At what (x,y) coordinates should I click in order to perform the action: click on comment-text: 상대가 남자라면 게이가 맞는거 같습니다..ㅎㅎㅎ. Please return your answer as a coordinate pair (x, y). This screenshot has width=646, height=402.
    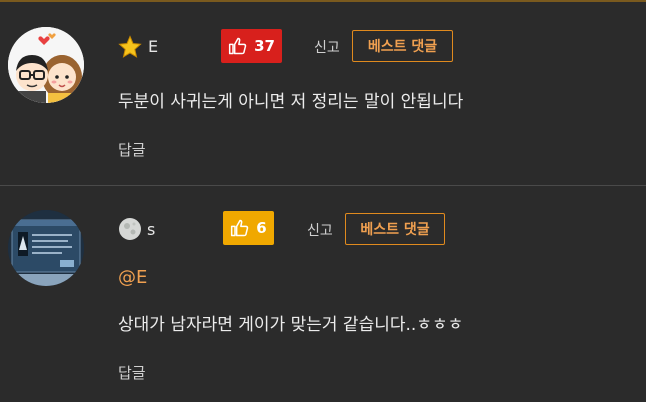
    Looking at the image, I should click on (291, 325).